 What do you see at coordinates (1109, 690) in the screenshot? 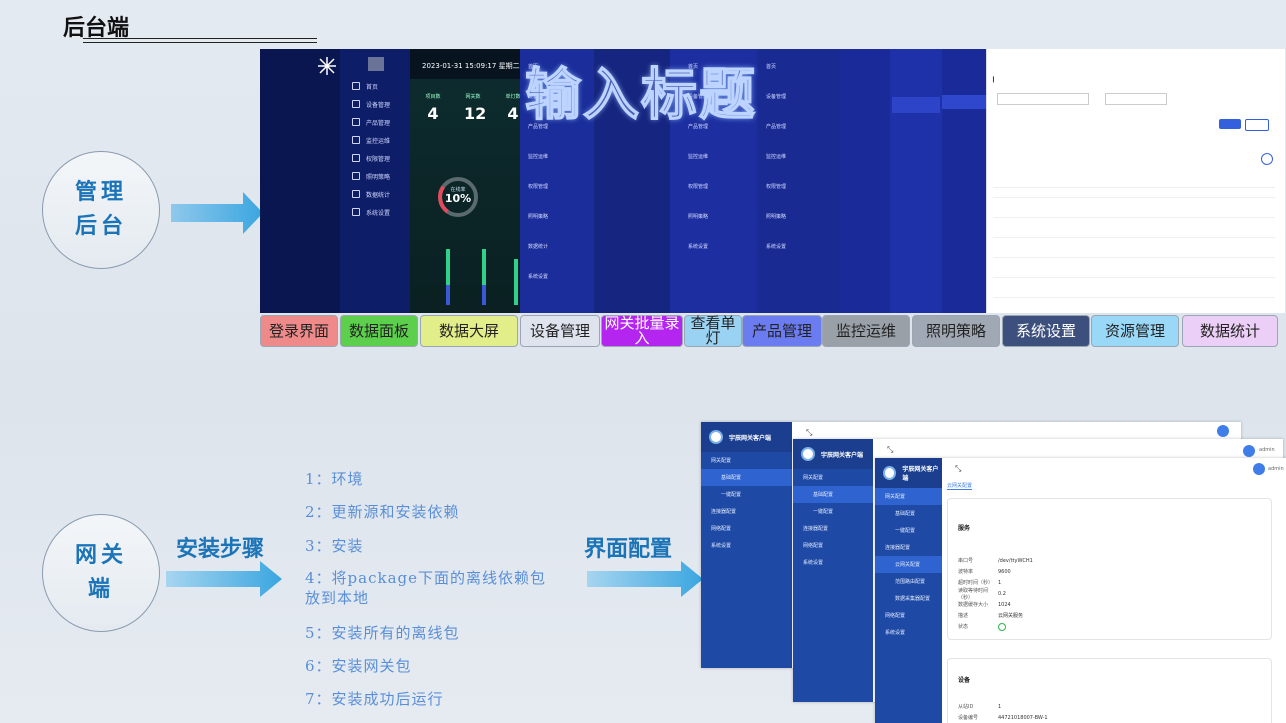
I see `device-card: 设备 从站ID 1 设备编号 44721018007-BW-1` at bounding box center [1109, 690].